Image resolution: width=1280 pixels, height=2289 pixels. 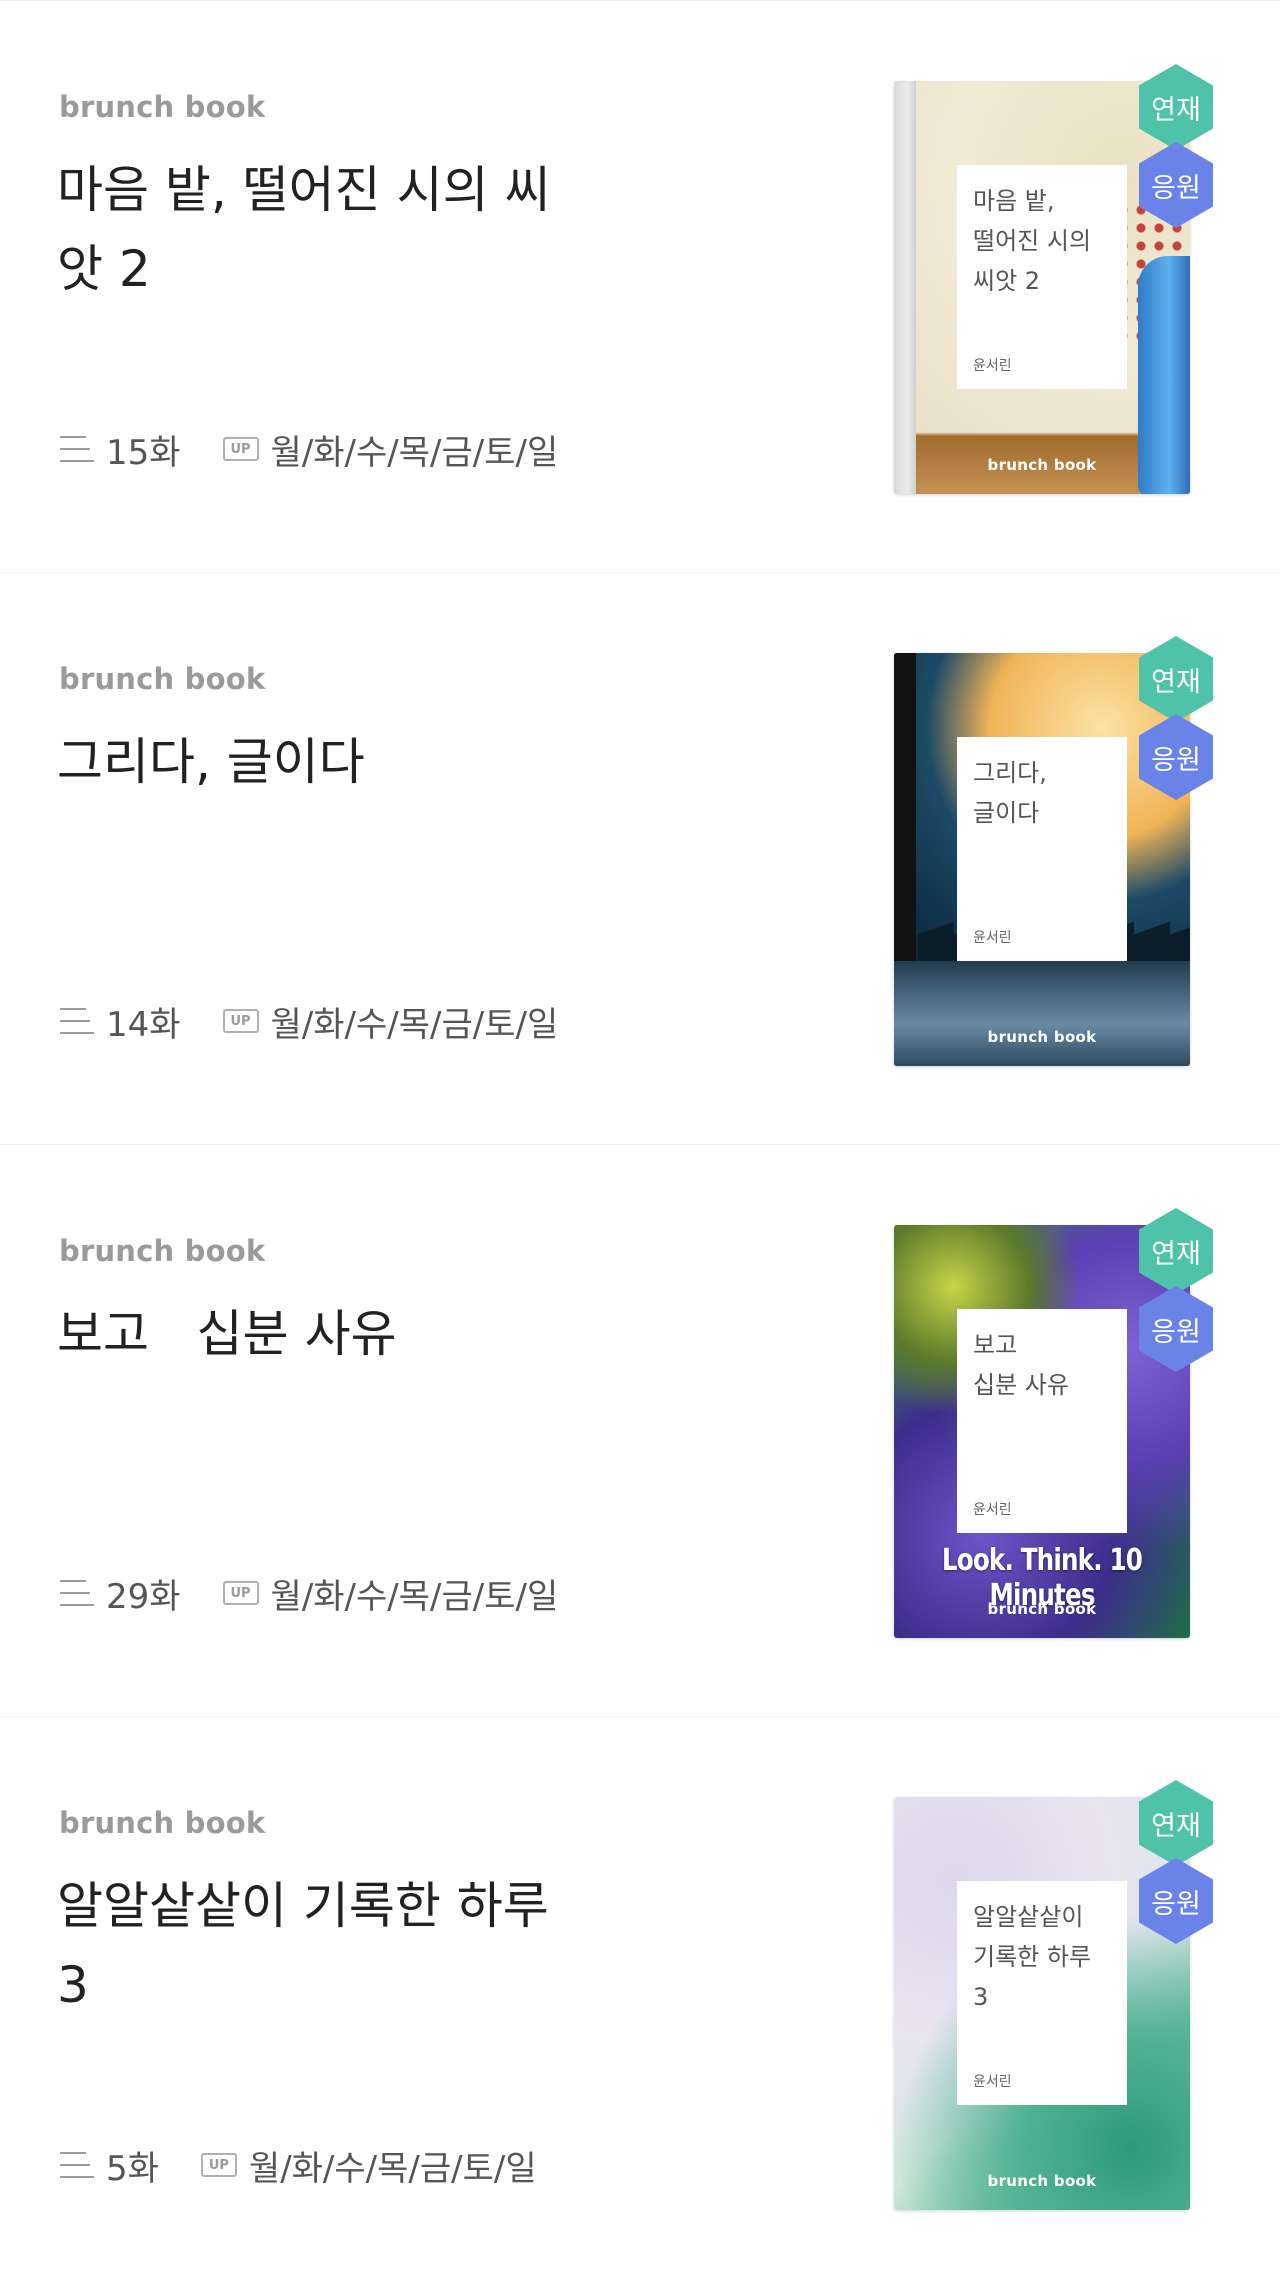 What do you see at coordinates (1032, 1957) in the screenshot?
I see `cover-title: 알알샅샅이 기록한 하루 3` at bounding box center [1032, 1957].